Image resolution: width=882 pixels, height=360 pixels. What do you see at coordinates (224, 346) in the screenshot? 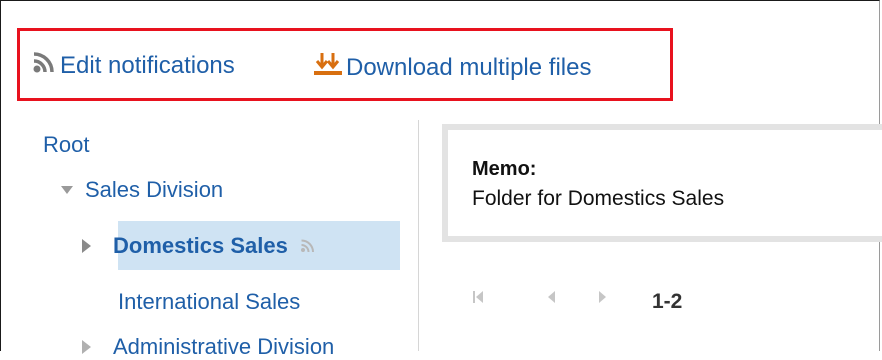
I see `tree-item-administrative-division-label: Administrative Division` at bounding box center [224, 346].